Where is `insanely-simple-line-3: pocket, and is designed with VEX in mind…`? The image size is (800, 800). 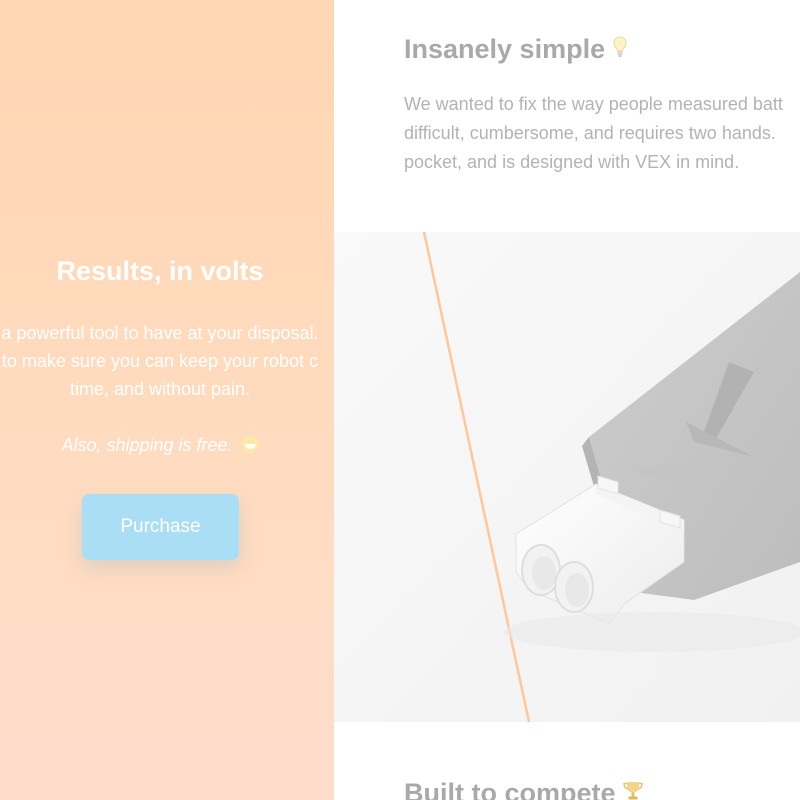
insanely-simple-line-3: pocket, and is designed with VEX in mind… is located at coordinates (572, 162).